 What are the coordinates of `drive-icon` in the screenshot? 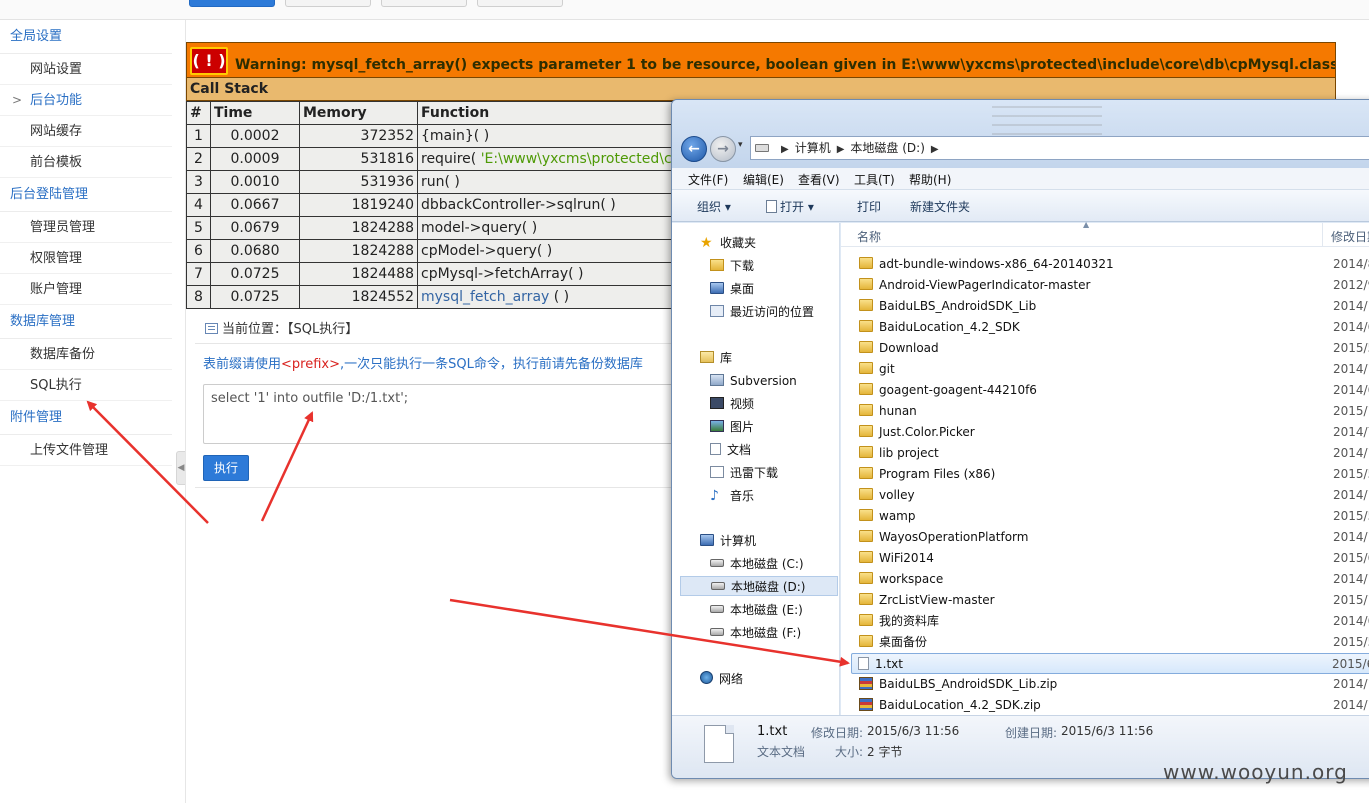 It's located at (717, 609).